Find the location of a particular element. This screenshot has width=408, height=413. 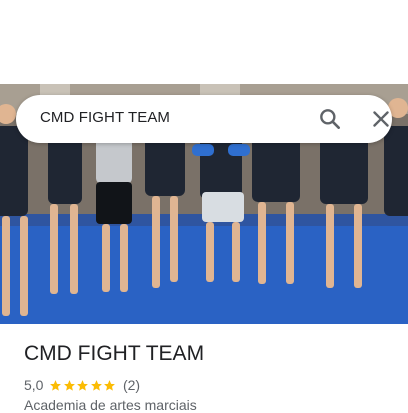

search-input: CMD FIGHT TEAM is located at coordinates (105, 117).